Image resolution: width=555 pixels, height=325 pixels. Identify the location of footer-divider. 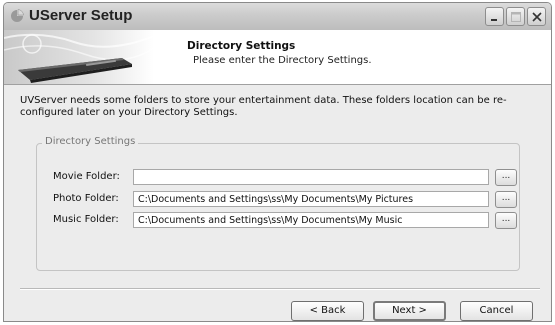
(280, 289).